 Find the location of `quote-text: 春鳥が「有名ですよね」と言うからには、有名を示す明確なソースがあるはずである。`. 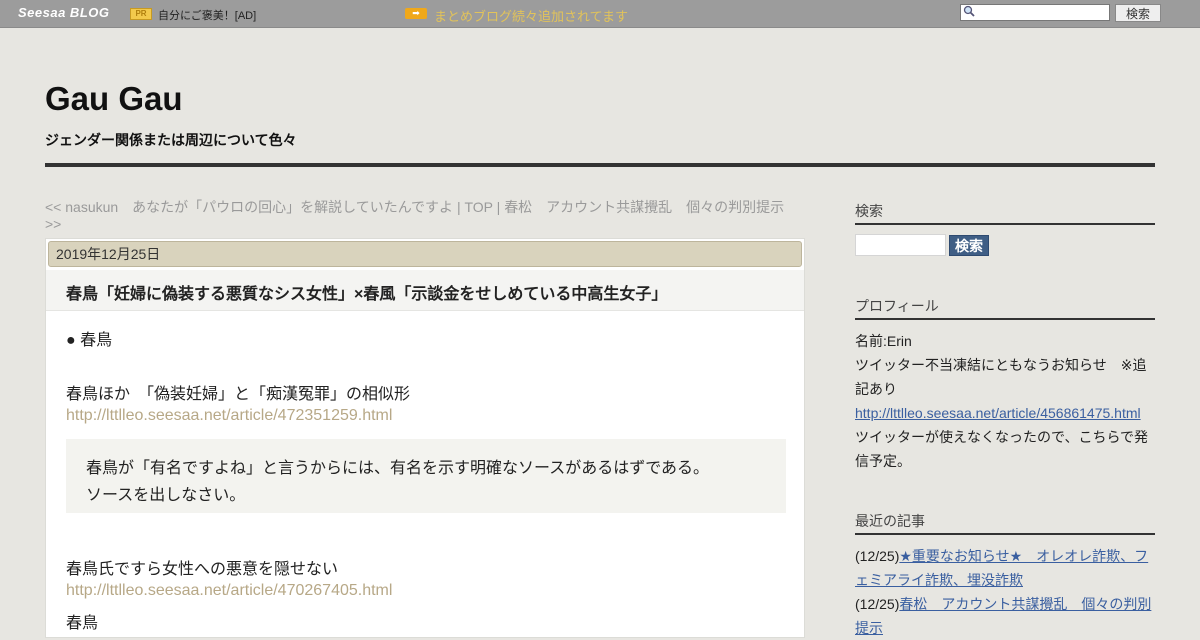

quote-text: 春鳥が「有名ですよね」と言うからには、有名を示す明確なソースがあるはずである。 is located at coordinates (398, 468).